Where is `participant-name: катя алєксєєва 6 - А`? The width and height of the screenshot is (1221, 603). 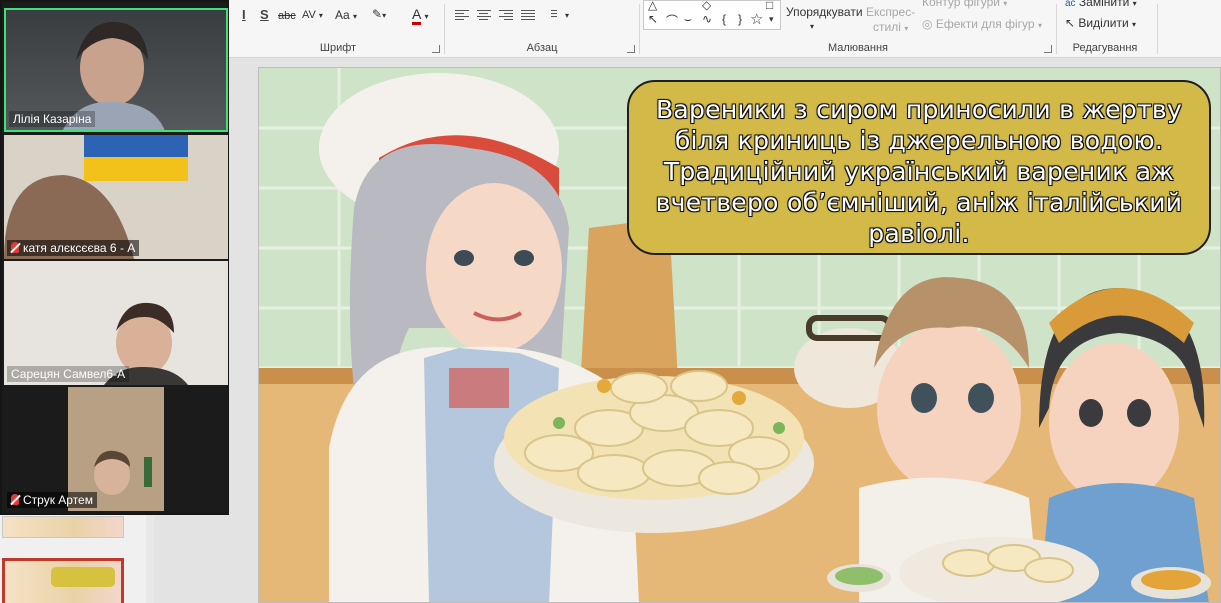
participant-name: катя алєксєєва 6 - А is located at coordinates (73, 248).